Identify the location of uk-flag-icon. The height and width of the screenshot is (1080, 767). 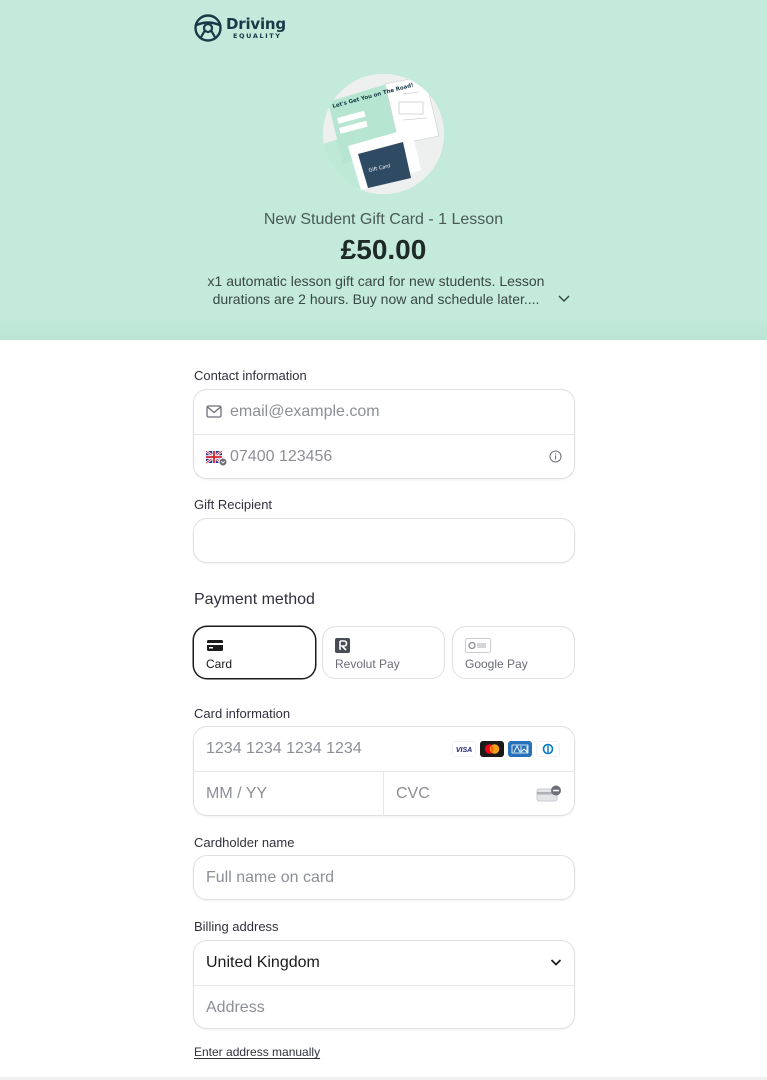
(217, 459).